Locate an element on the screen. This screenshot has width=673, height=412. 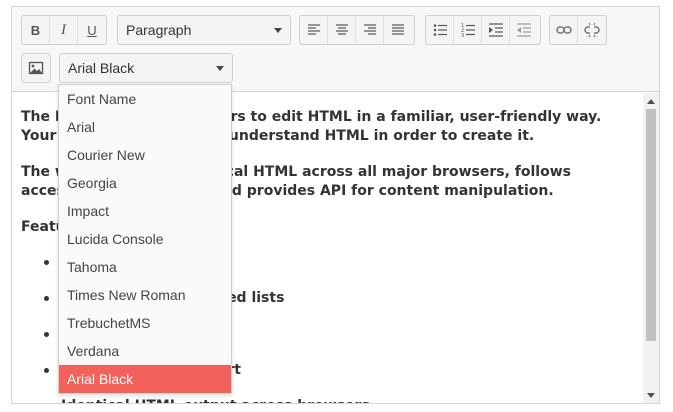
insert-image-icon is located at coordinates (36, 68).